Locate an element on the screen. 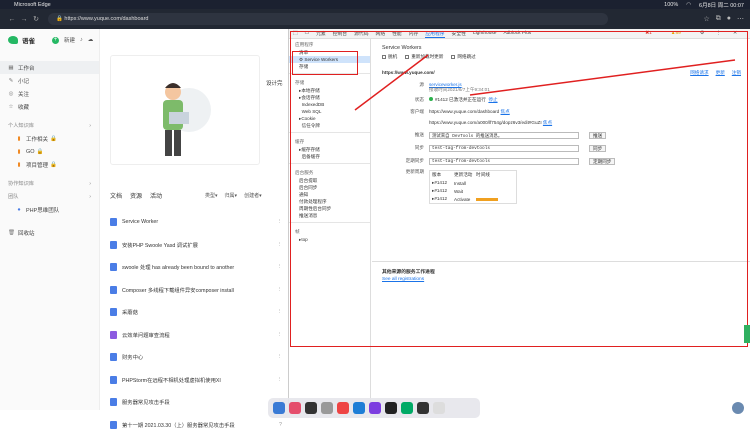  nav-notes: ✎小记 is located at coordinates (49, 80).